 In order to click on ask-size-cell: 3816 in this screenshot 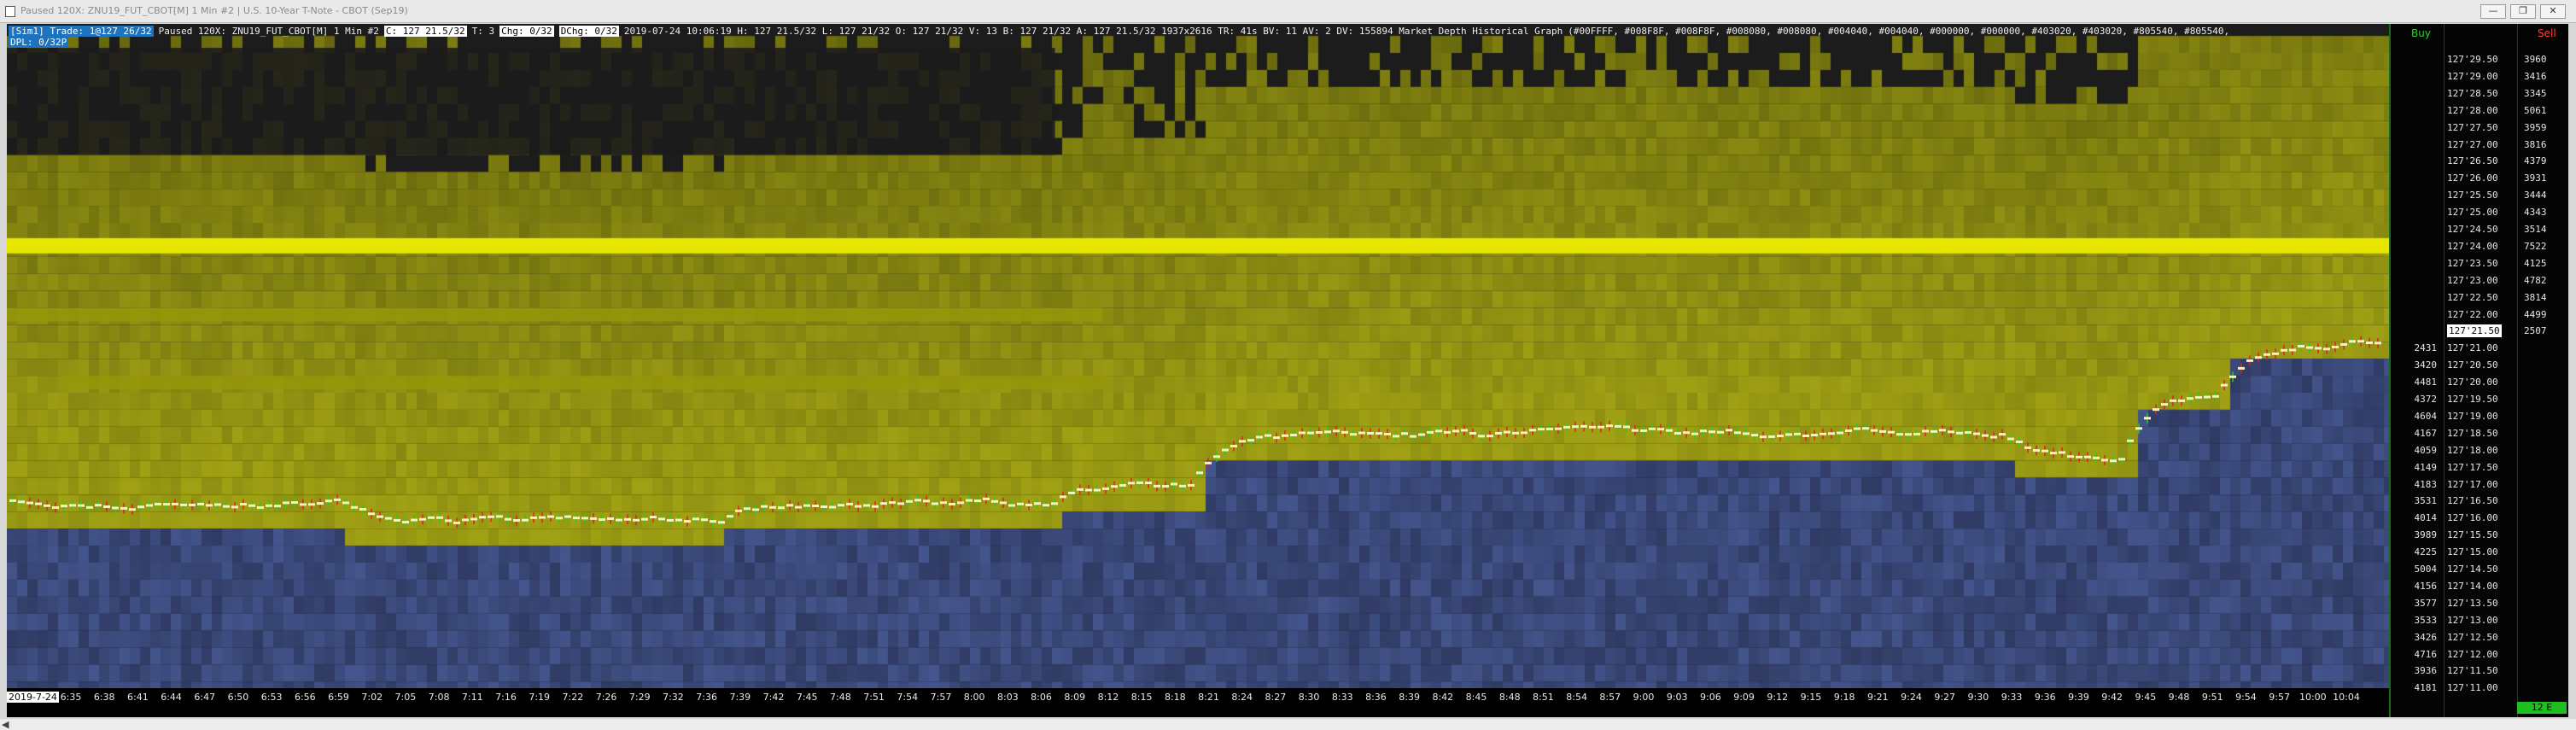, I will do `click(2535, 144)`.